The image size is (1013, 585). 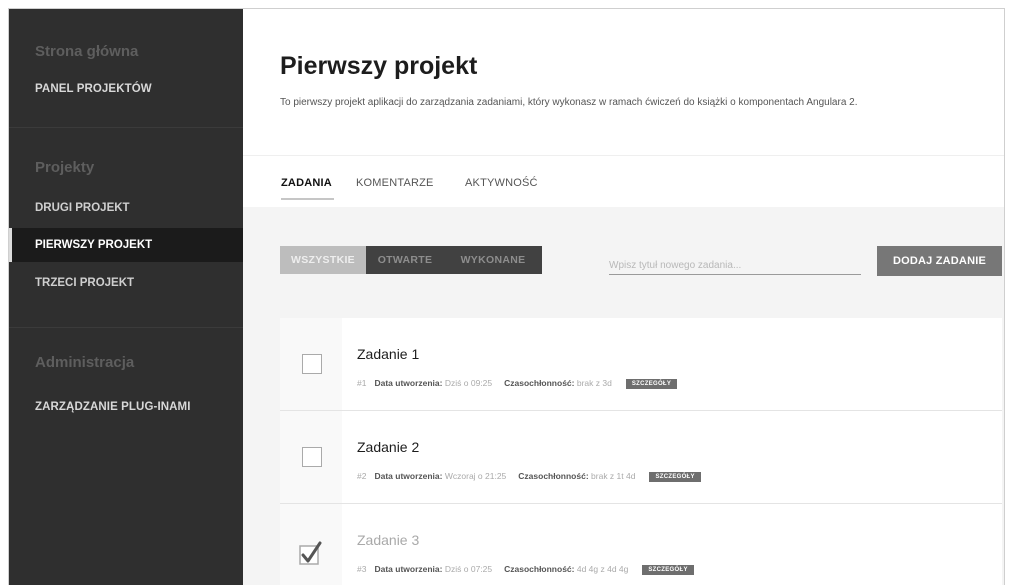 I want to click on filter-done-button: WYKONANE, so click(x=493, y=260).